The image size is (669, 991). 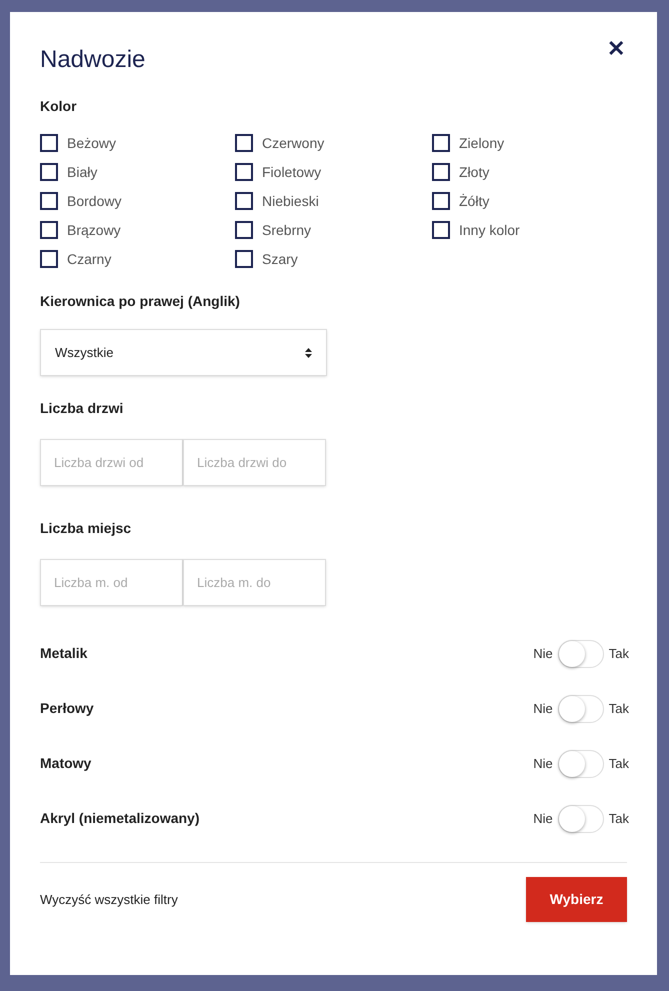 What do you see at coordinates (292, 172) in the screenshot?
I see `checkbox-label: Fioletowy` at bounding box center [292, 172].